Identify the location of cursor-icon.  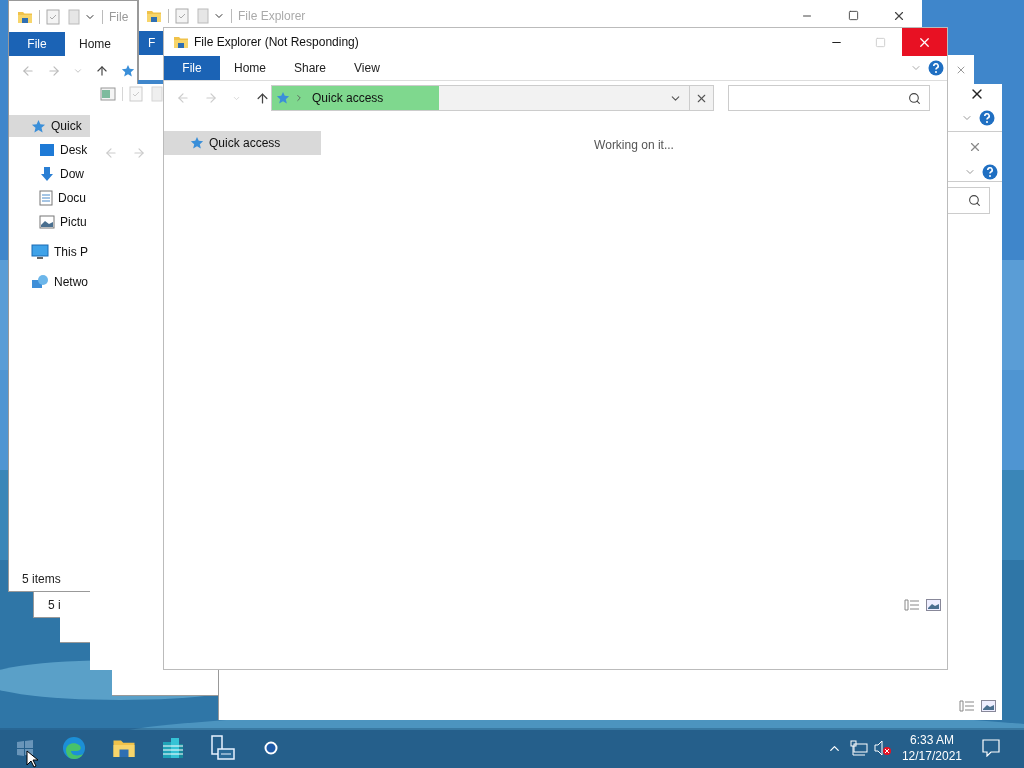
(32, 759).